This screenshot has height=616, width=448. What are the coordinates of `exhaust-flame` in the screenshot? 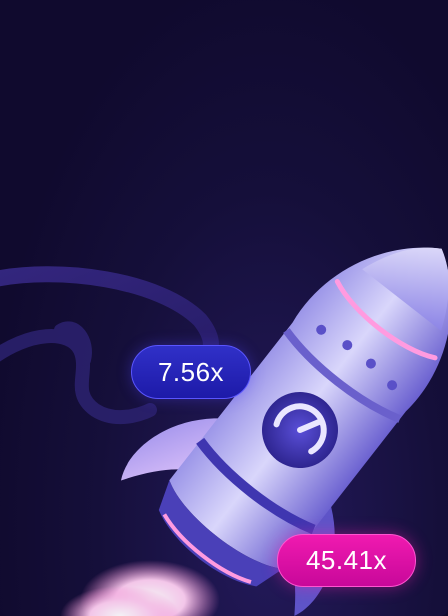 It's located at (140, 588).